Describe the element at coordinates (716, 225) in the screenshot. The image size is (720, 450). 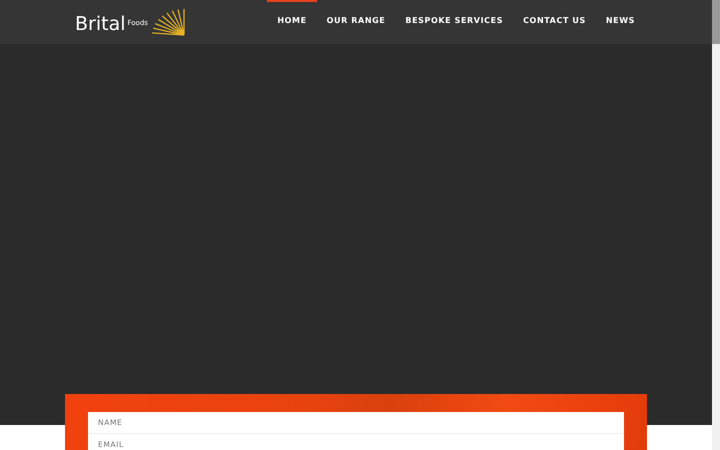
I see `scrollbar` at that location.